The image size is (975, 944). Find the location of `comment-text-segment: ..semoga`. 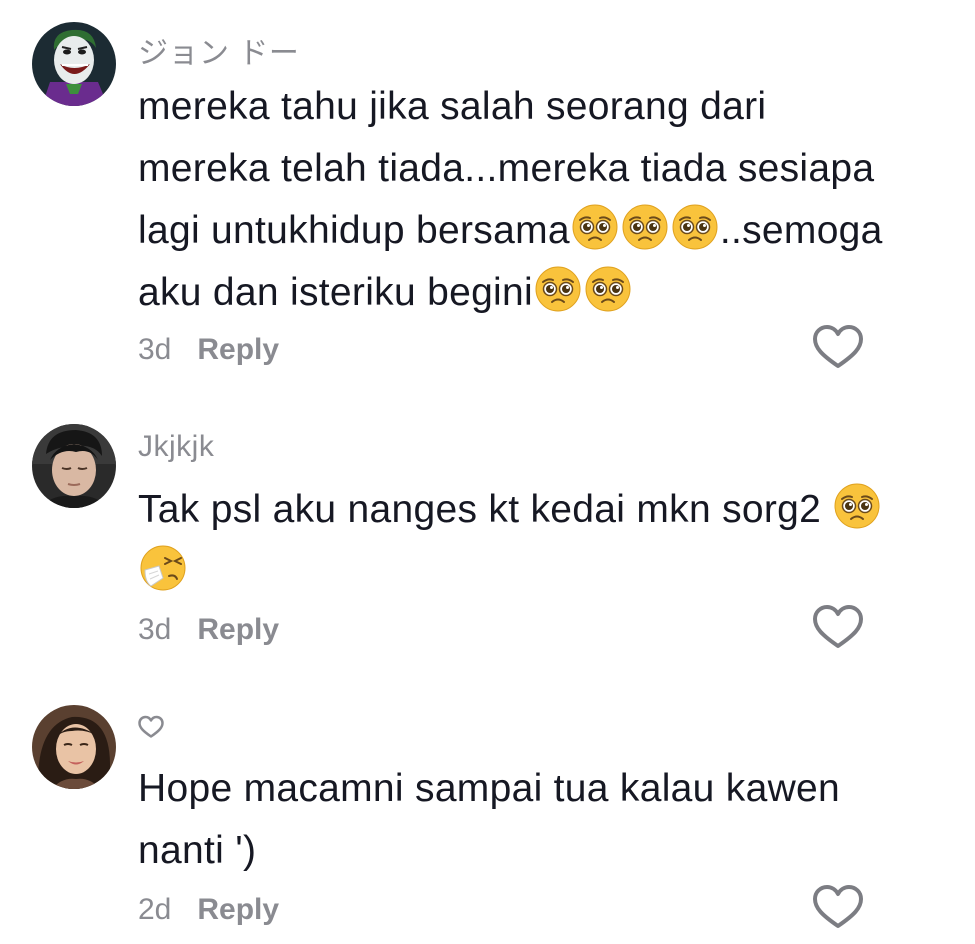

comment-text-segment: ..semoga is located at coordinates (801, 230).